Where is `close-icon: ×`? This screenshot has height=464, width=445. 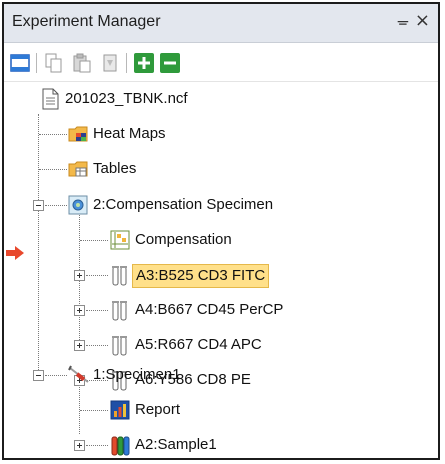 close-icon: × is located at coordinates (422, 20).